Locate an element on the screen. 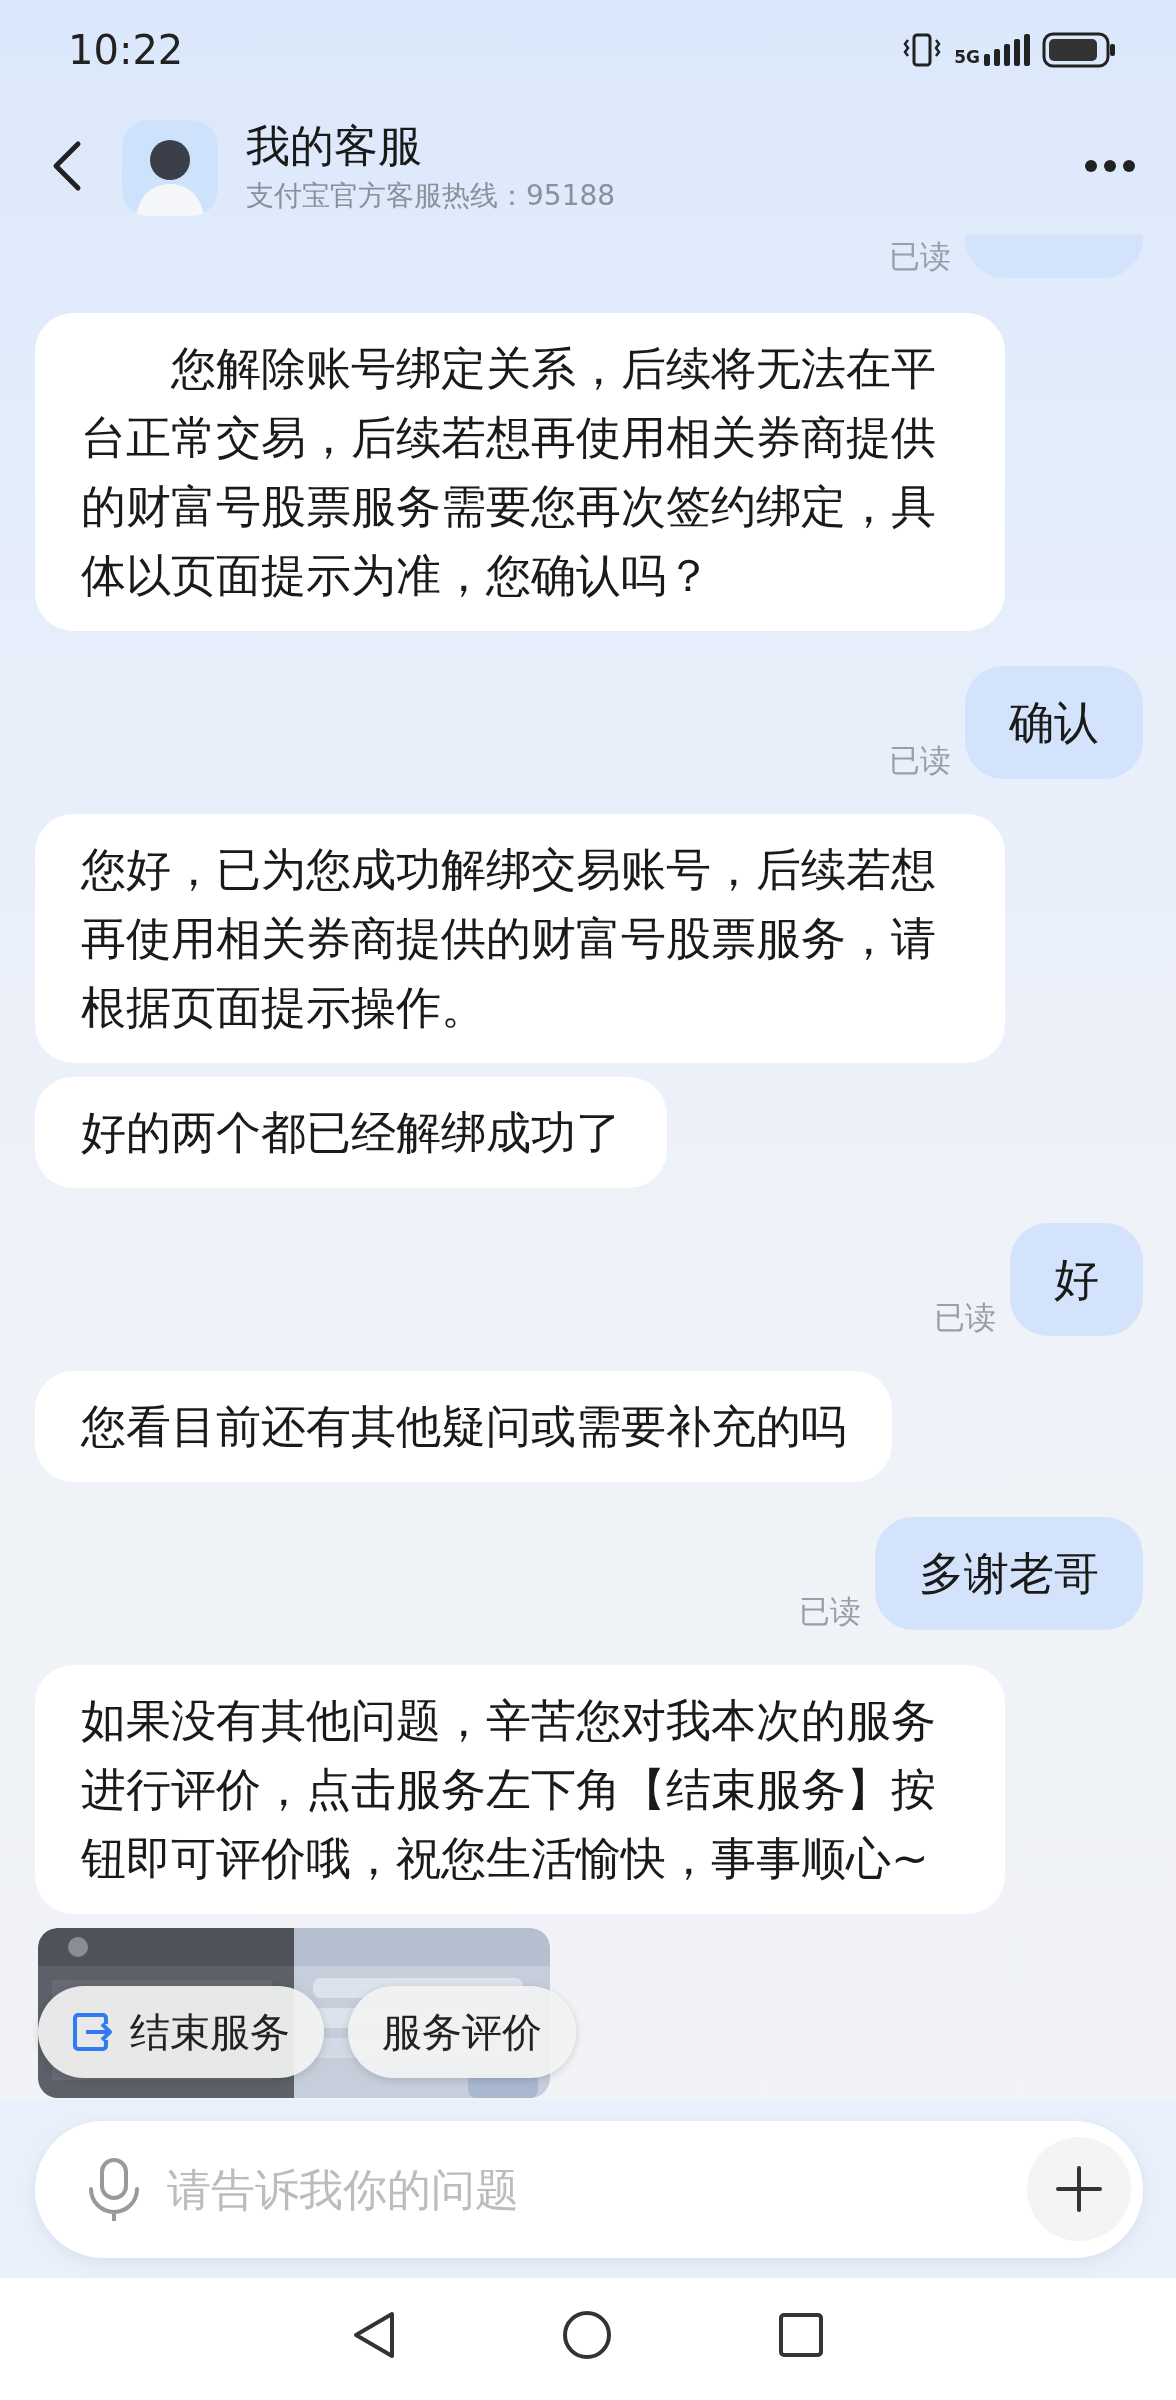 This screenshot has height=2400, width=1176. signal-icon is located at coordinates (1007, 50).